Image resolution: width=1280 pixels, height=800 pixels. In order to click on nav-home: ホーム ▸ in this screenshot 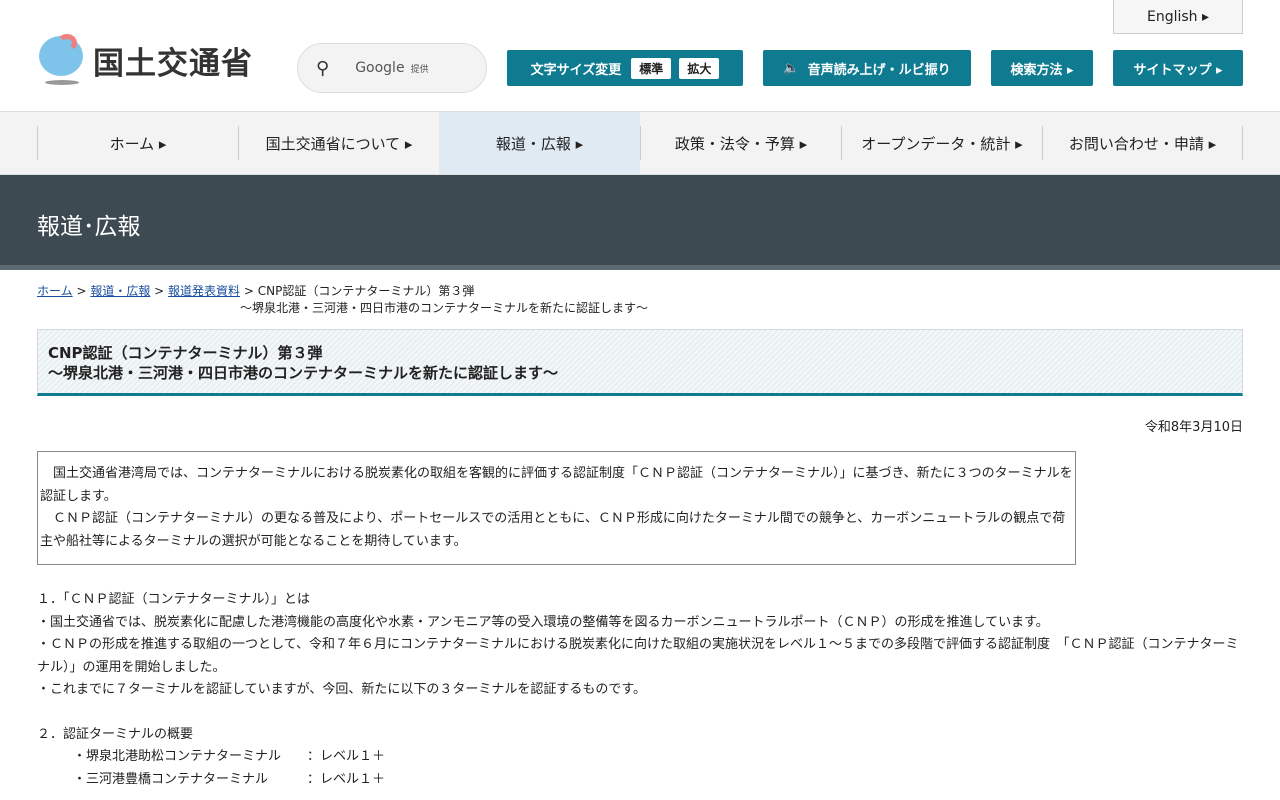, I will do `click(137, 143)`.